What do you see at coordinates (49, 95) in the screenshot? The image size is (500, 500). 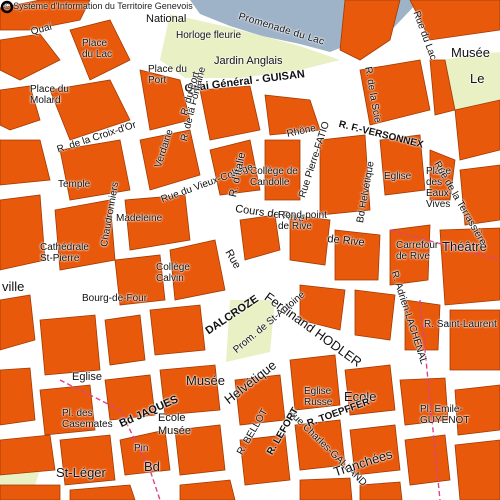 I see `label-place-du-molard: Place du Molard` at bounding box center [49, 95].